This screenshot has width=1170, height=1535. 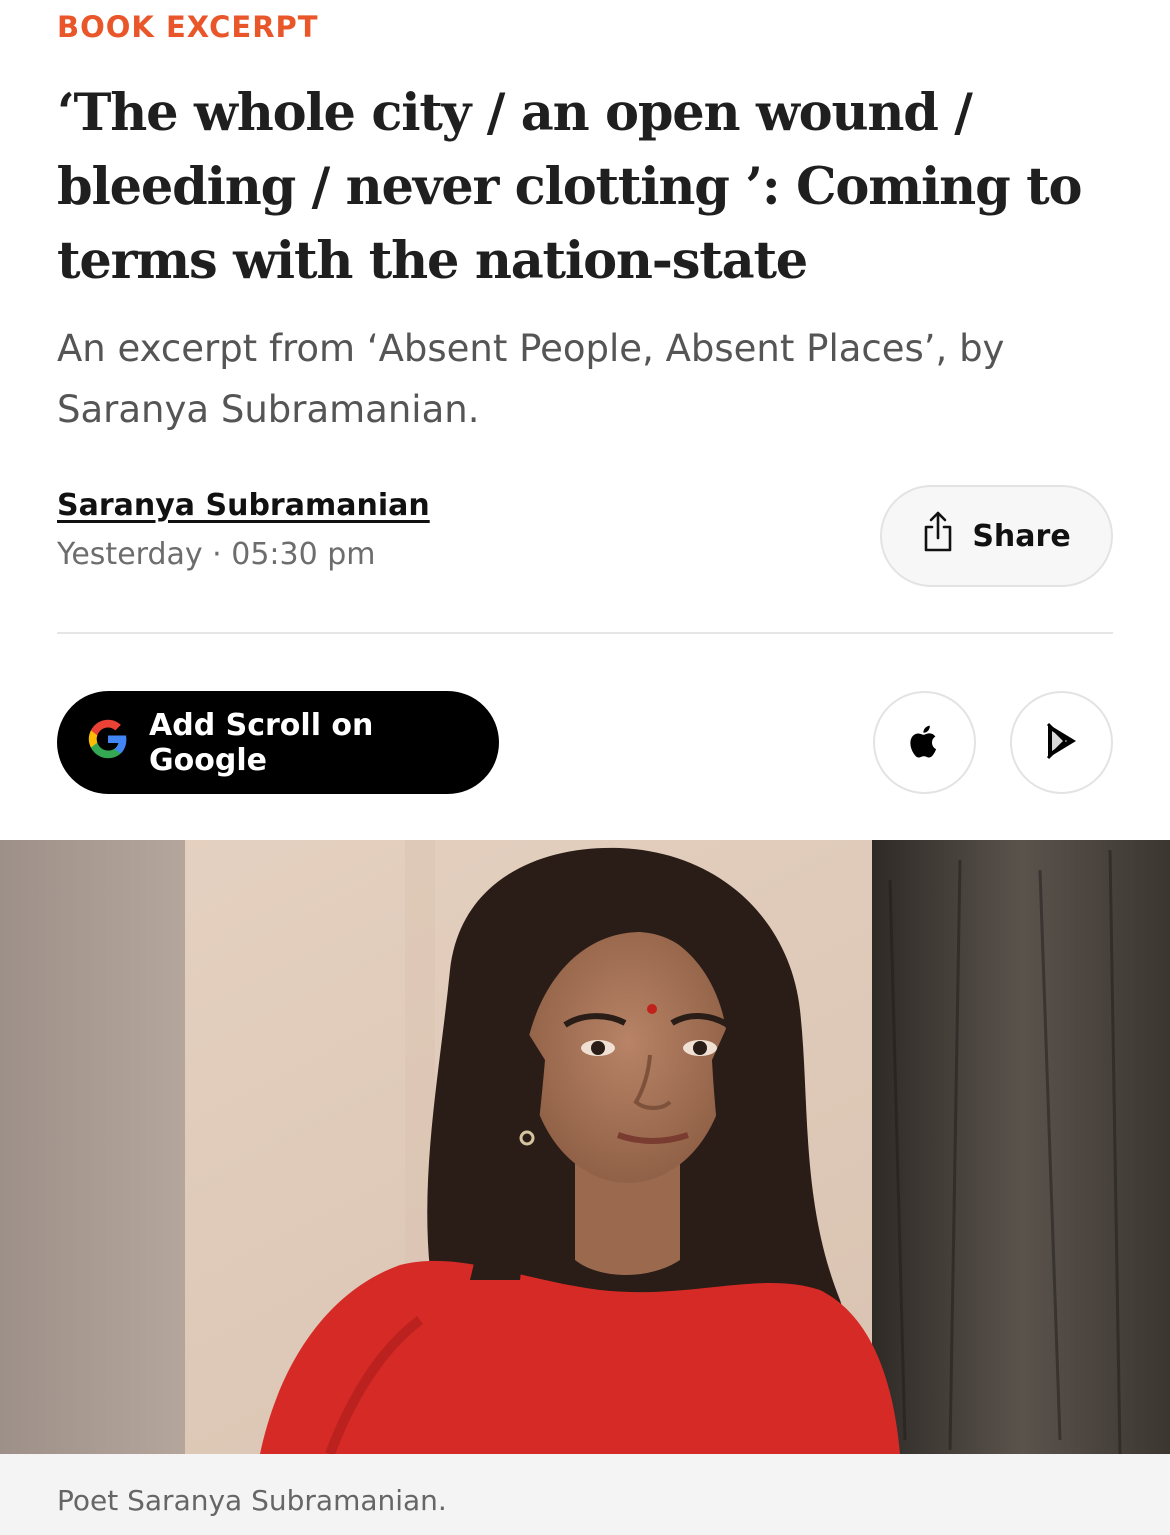 I want to click on google-play-icon, so click(x=1062, y=743).